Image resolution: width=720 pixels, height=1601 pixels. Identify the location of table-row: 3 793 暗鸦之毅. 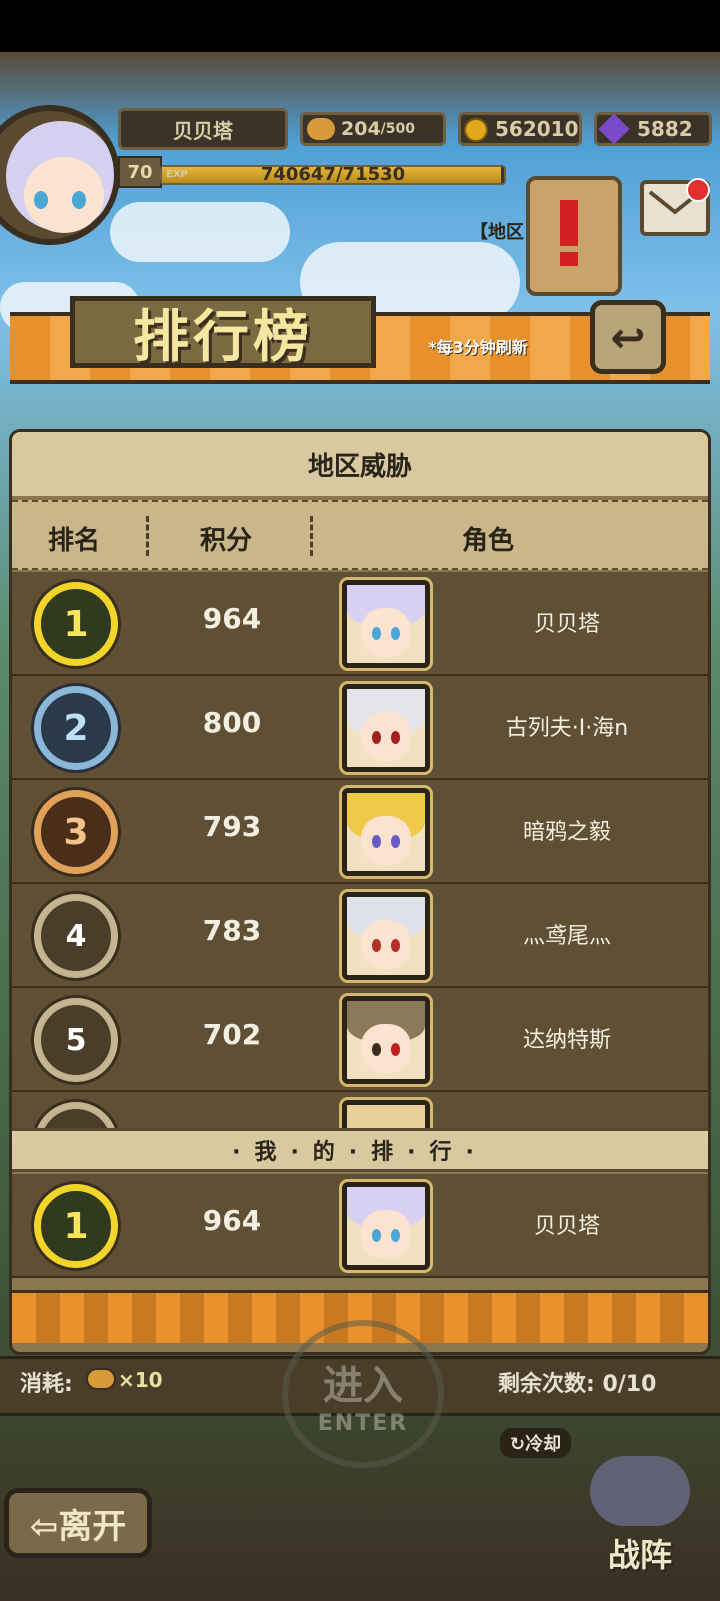
(360, 832).